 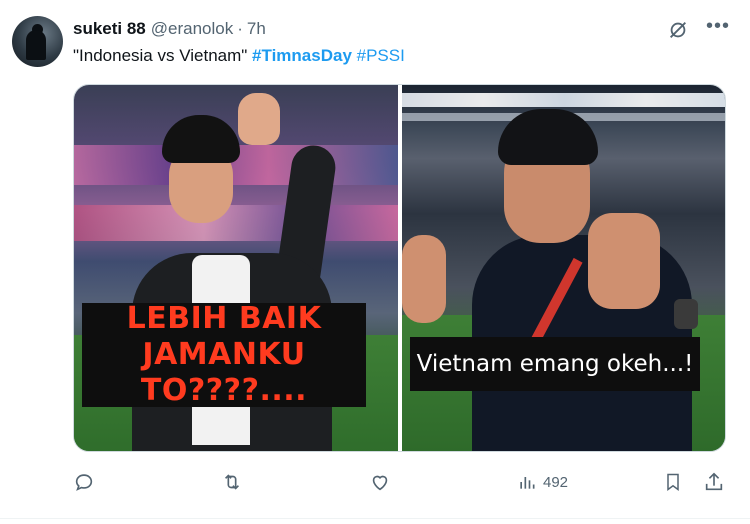 What do you see at coordinates (302, 55) in the screenshot?
I see `hashtag-timnasday: #TimnasDay` at bounding box center [302, 55].